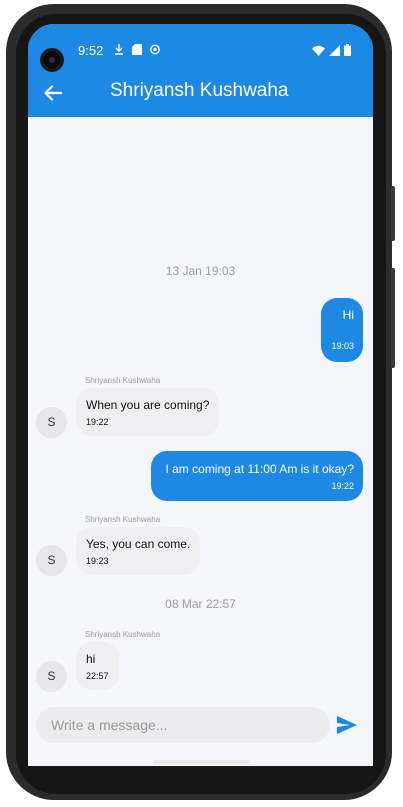 The height and width of the screenshot is (807, 403). What do you see at coordinates (200, 271) in the screenshot?
I see `date-separator: 13 Jan 19:03` at bounding box center [200, 271].